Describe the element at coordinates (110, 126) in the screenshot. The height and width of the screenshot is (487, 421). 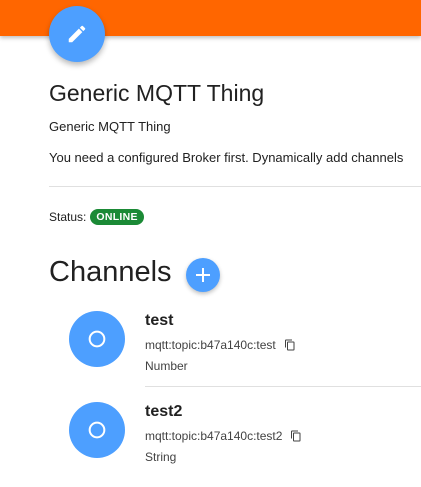
I see `thing-subtitle: Generic MQTT Thing` at that location.